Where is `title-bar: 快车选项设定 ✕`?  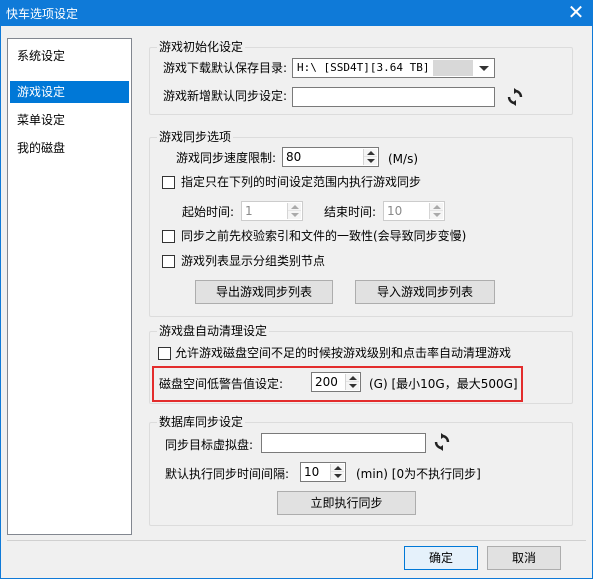
title-bar: 快车选项设定 ✕ is located at coordinates (296, 13).